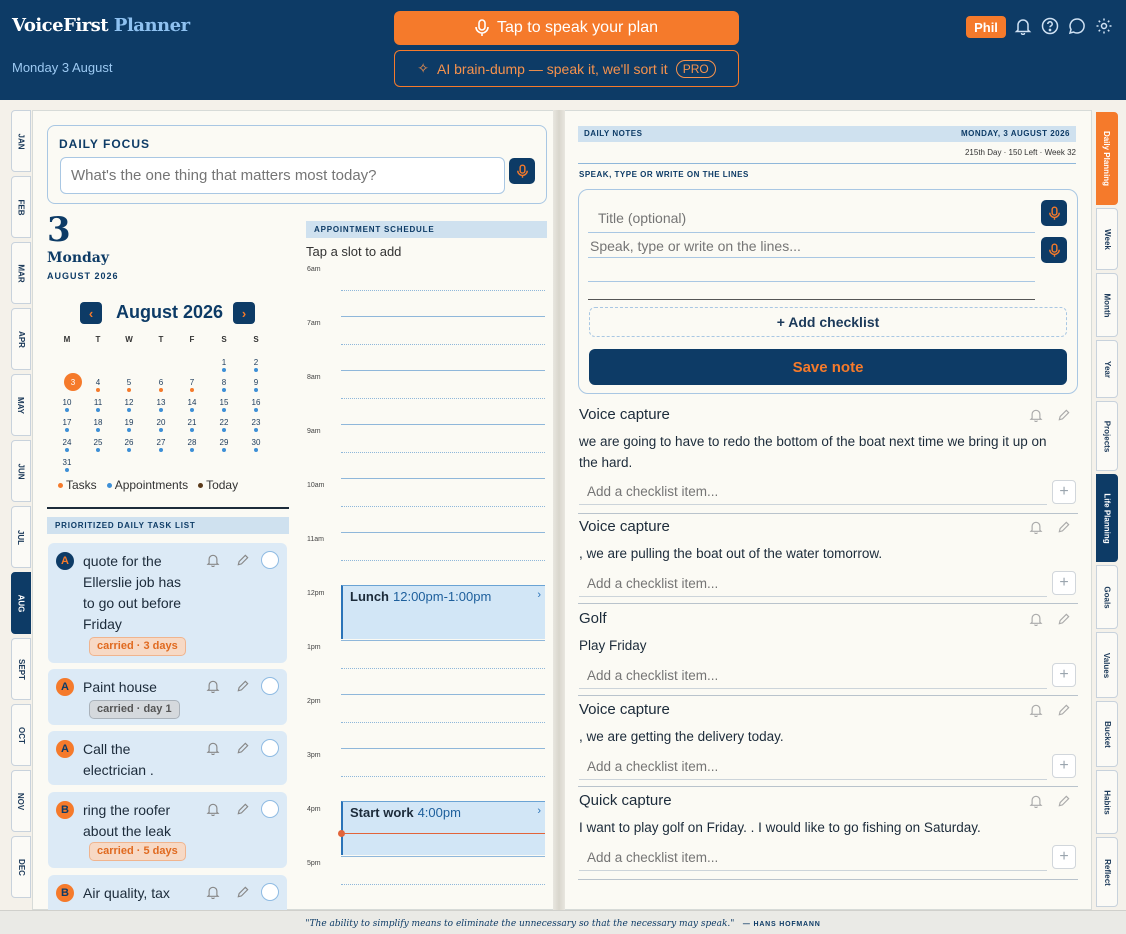 Image resolution: width=1126 pixels, height=934 pixels. What do you see at coordinates (67, 444) in the screenshot?
I see `calendar-day: 24` at bounding box center [67, 444].